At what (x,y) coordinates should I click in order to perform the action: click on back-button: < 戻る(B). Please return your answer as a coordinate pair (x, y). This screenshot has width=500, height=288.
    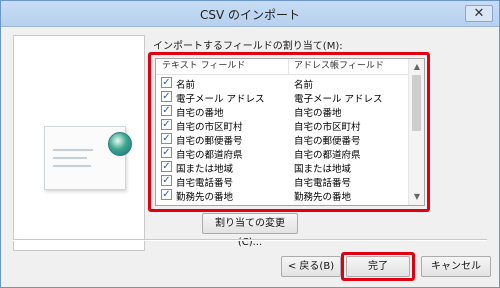
    Looking at the image, I should click on (311, 266).